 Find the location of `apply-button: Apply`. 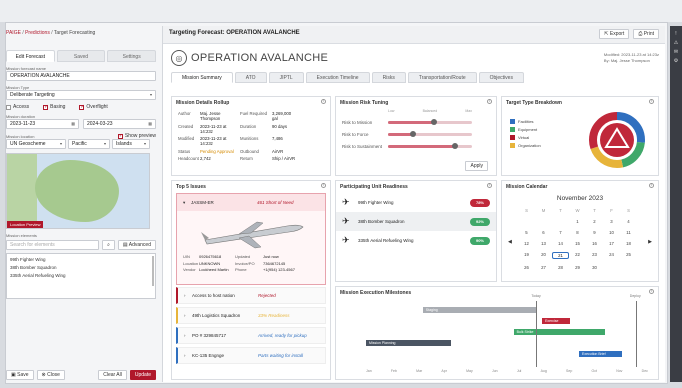

apply-button: Apply is located at coordinates (476, 166).